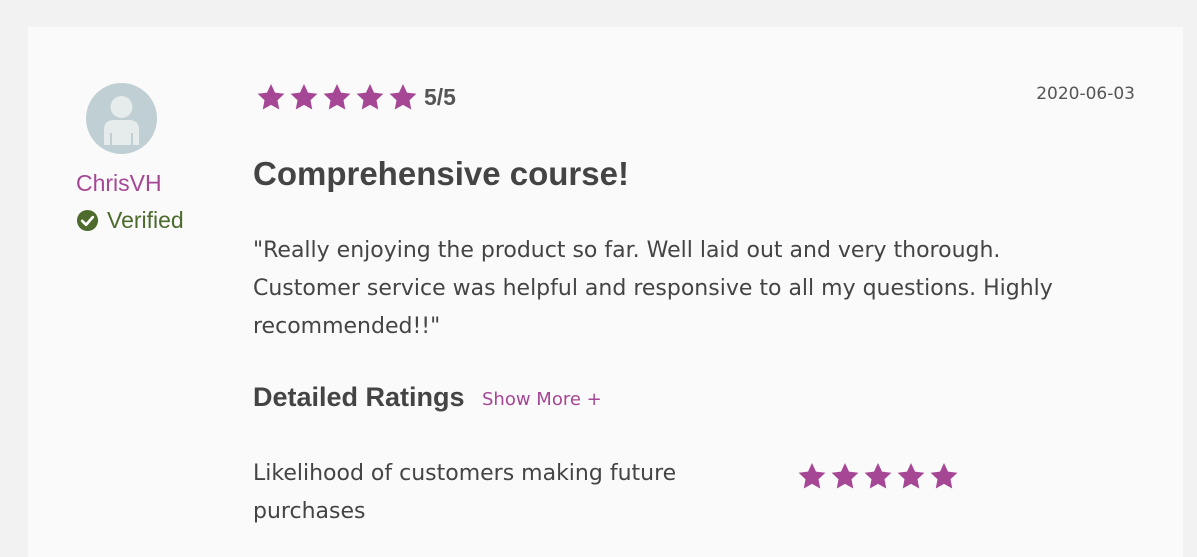 The image size is (1197, 557). I want to click on avatar, so click(121, 118).